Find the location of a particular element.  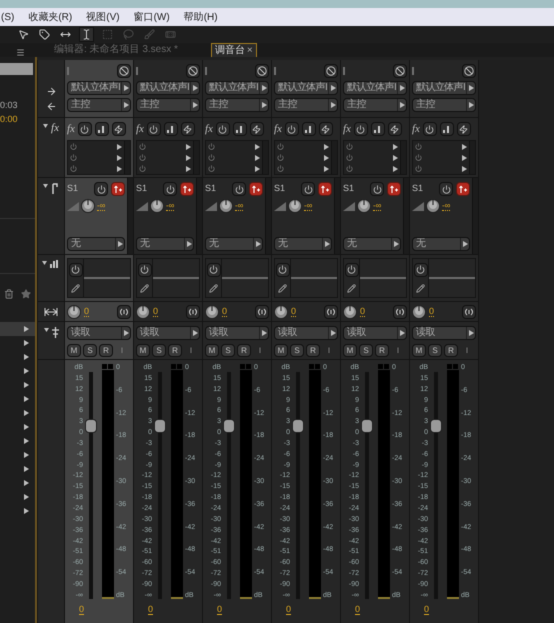

pre-post-button is located at coordinates (325, 189).